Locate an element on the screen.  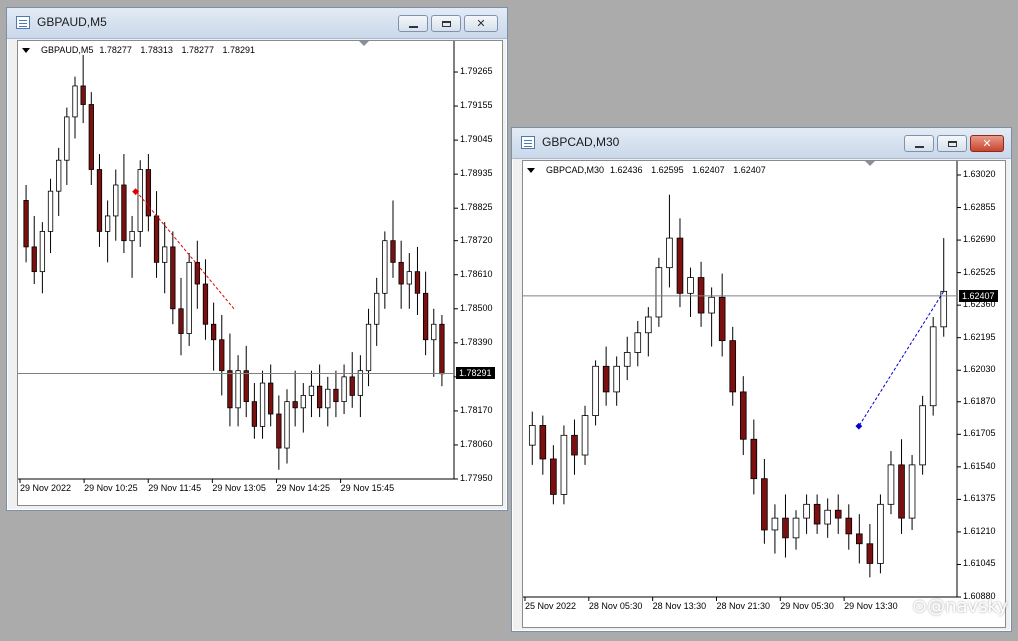
ohlc-high: 1.78313 is located at coordinates (156, 50).